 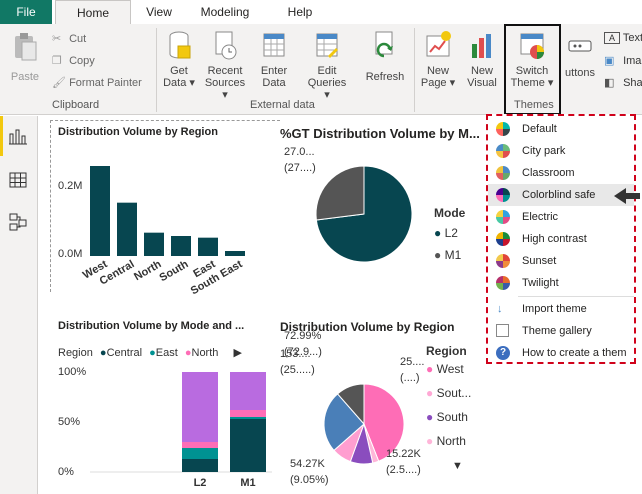 I want to click on menu-item-label: Electric, so click(x=540, y=217).